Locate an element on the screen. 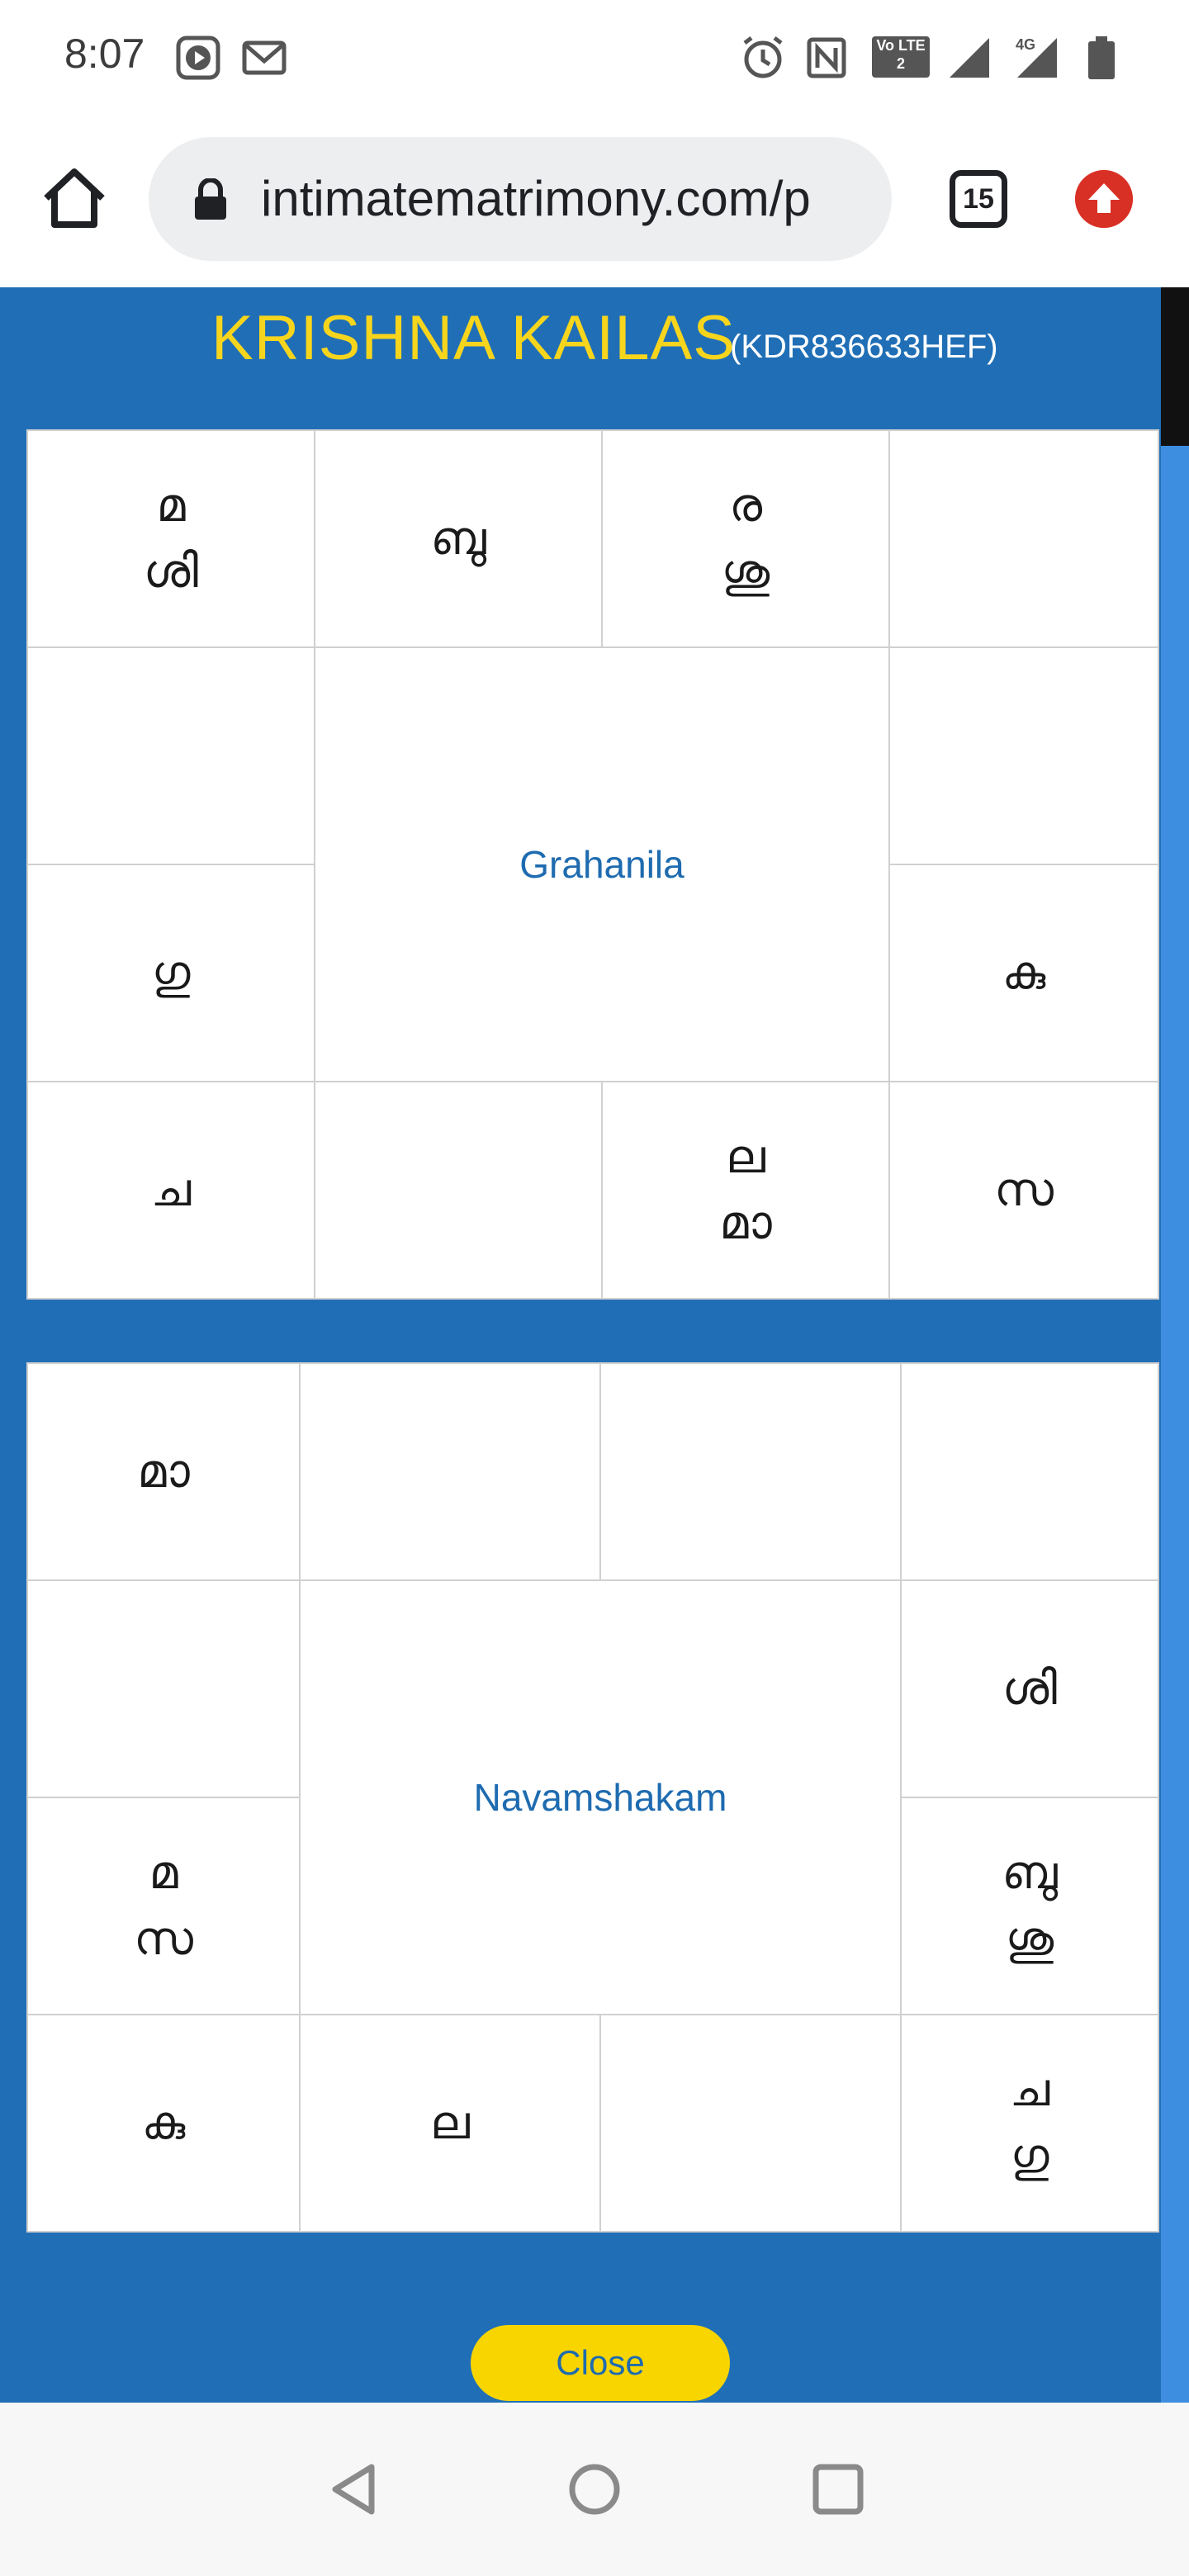 The width and height of the screenshot is (1189, 2576). chart-cell: മാ is located at coordinates (163, 1471).